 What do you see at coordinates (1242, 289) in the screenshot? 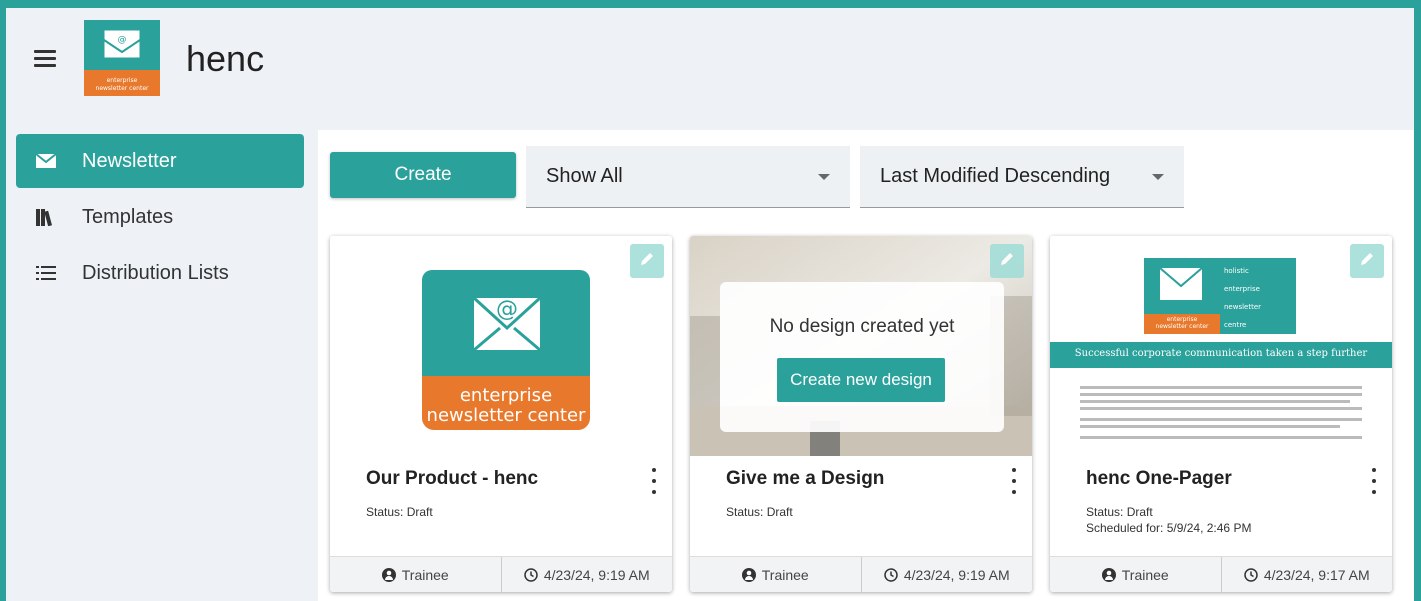
I see `thumb-side-text: enterprise` at bounding box center [1242, 289].